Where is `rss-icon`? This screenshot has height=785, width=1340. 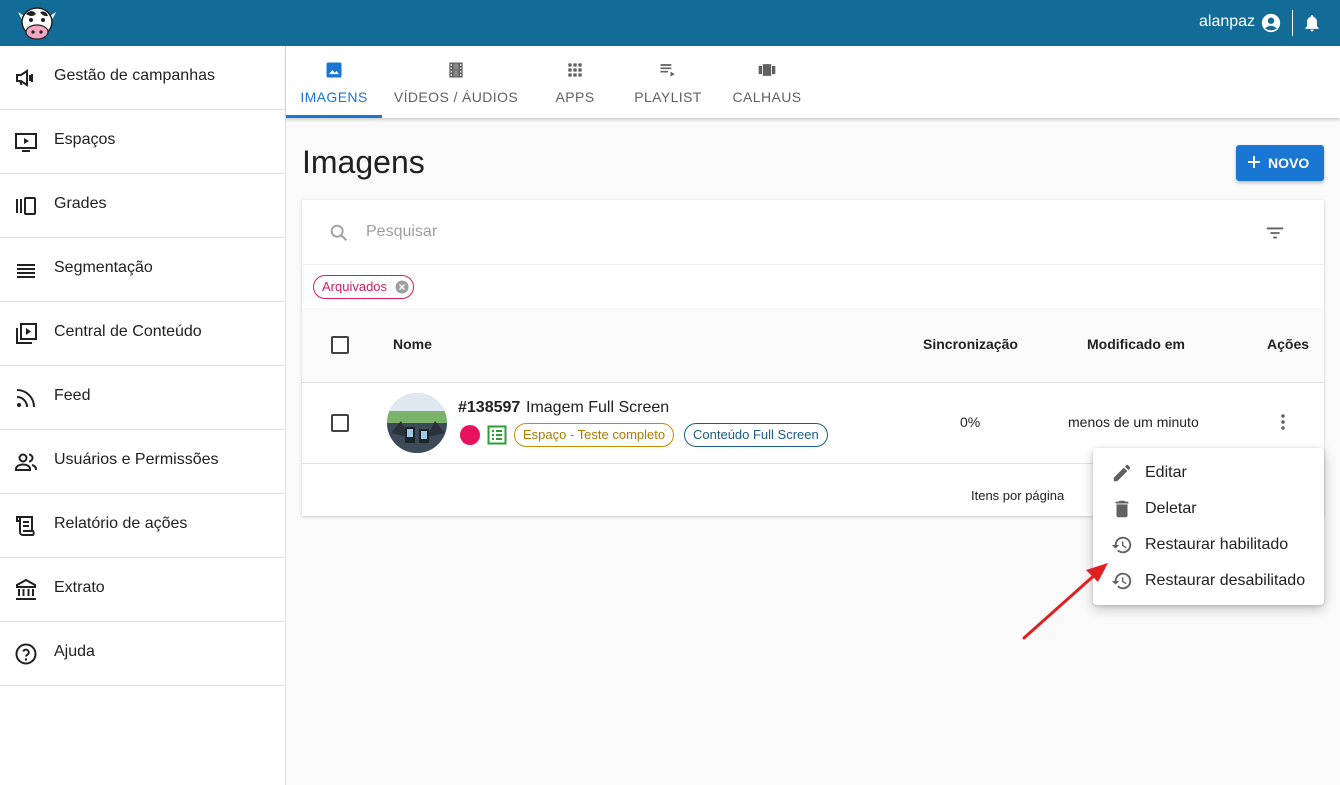 rss-icon is located at coordinates (25, 398).